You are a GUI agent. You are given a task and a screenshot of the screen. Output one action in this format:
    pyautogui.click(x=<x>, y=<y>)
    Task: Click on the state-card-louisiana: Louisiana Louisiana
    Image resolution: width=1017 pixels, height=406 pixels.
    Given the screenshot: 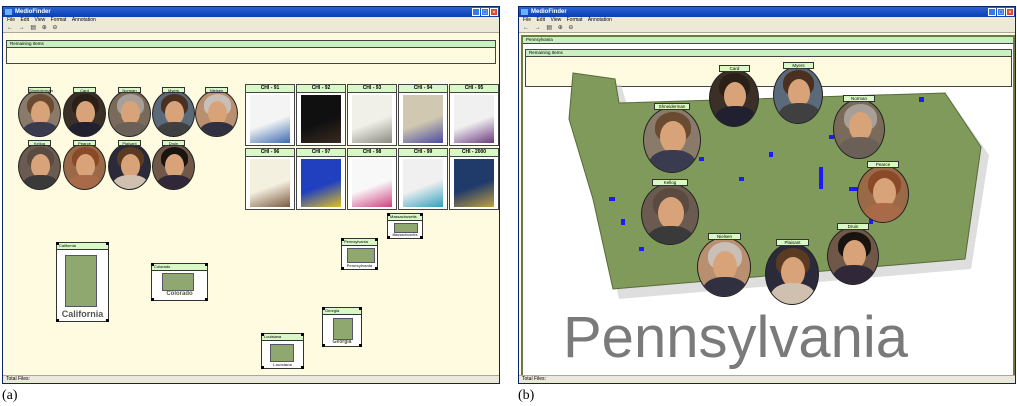 What is the action you would take?
    pyautogui.click(x=282, y=351)
    